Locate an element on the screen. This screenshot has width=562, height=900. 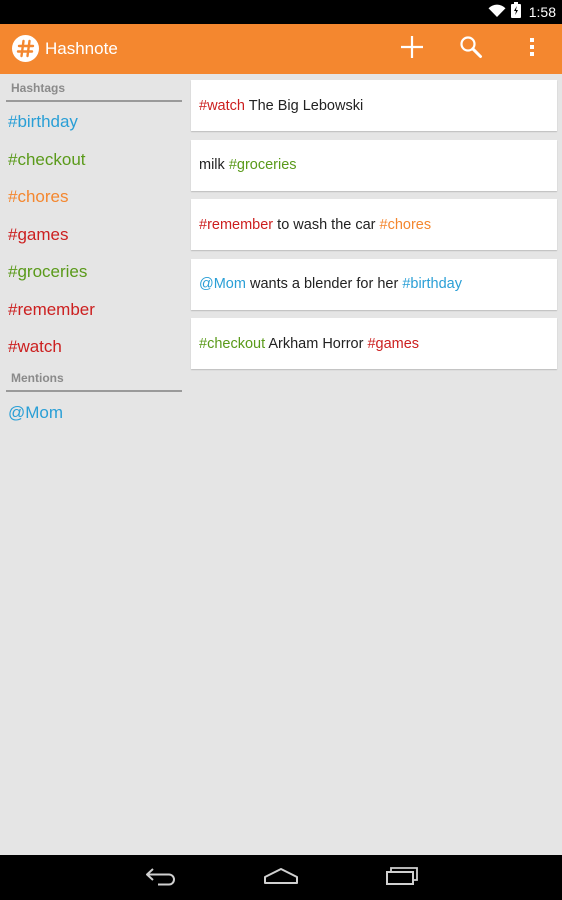
note-text: to wash the car is located at coordinates (326, 224).